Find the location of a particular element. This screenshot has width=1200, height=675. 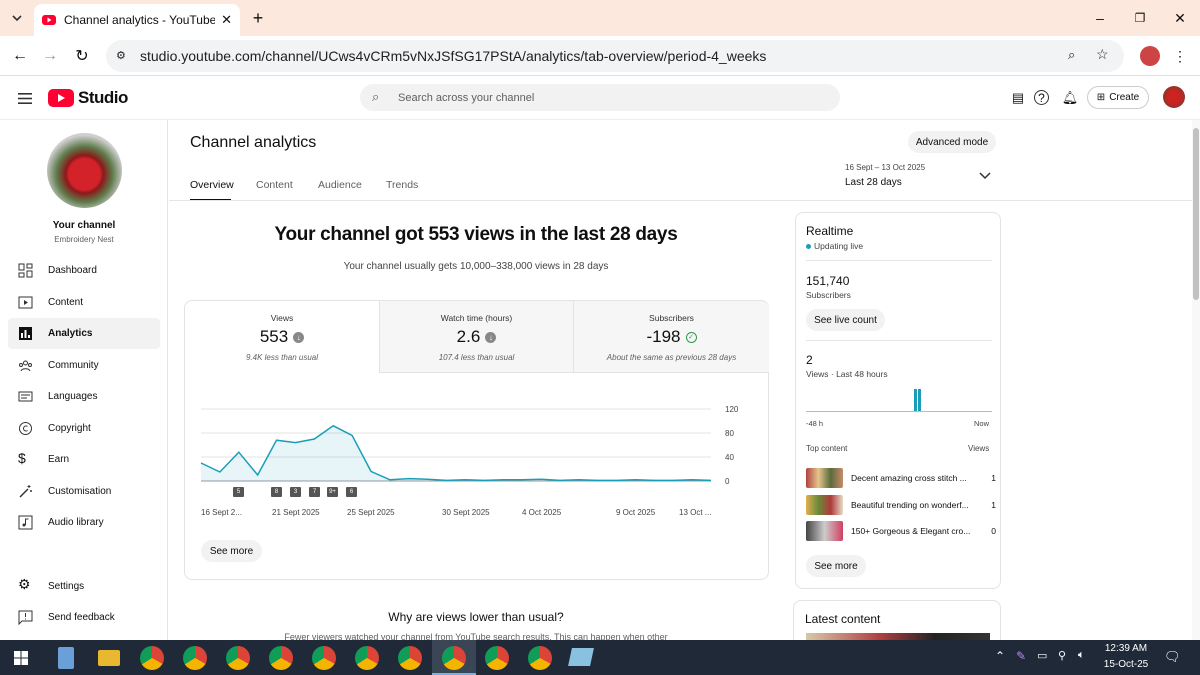

active-taskbar-item is located at coordinates (454, 657).